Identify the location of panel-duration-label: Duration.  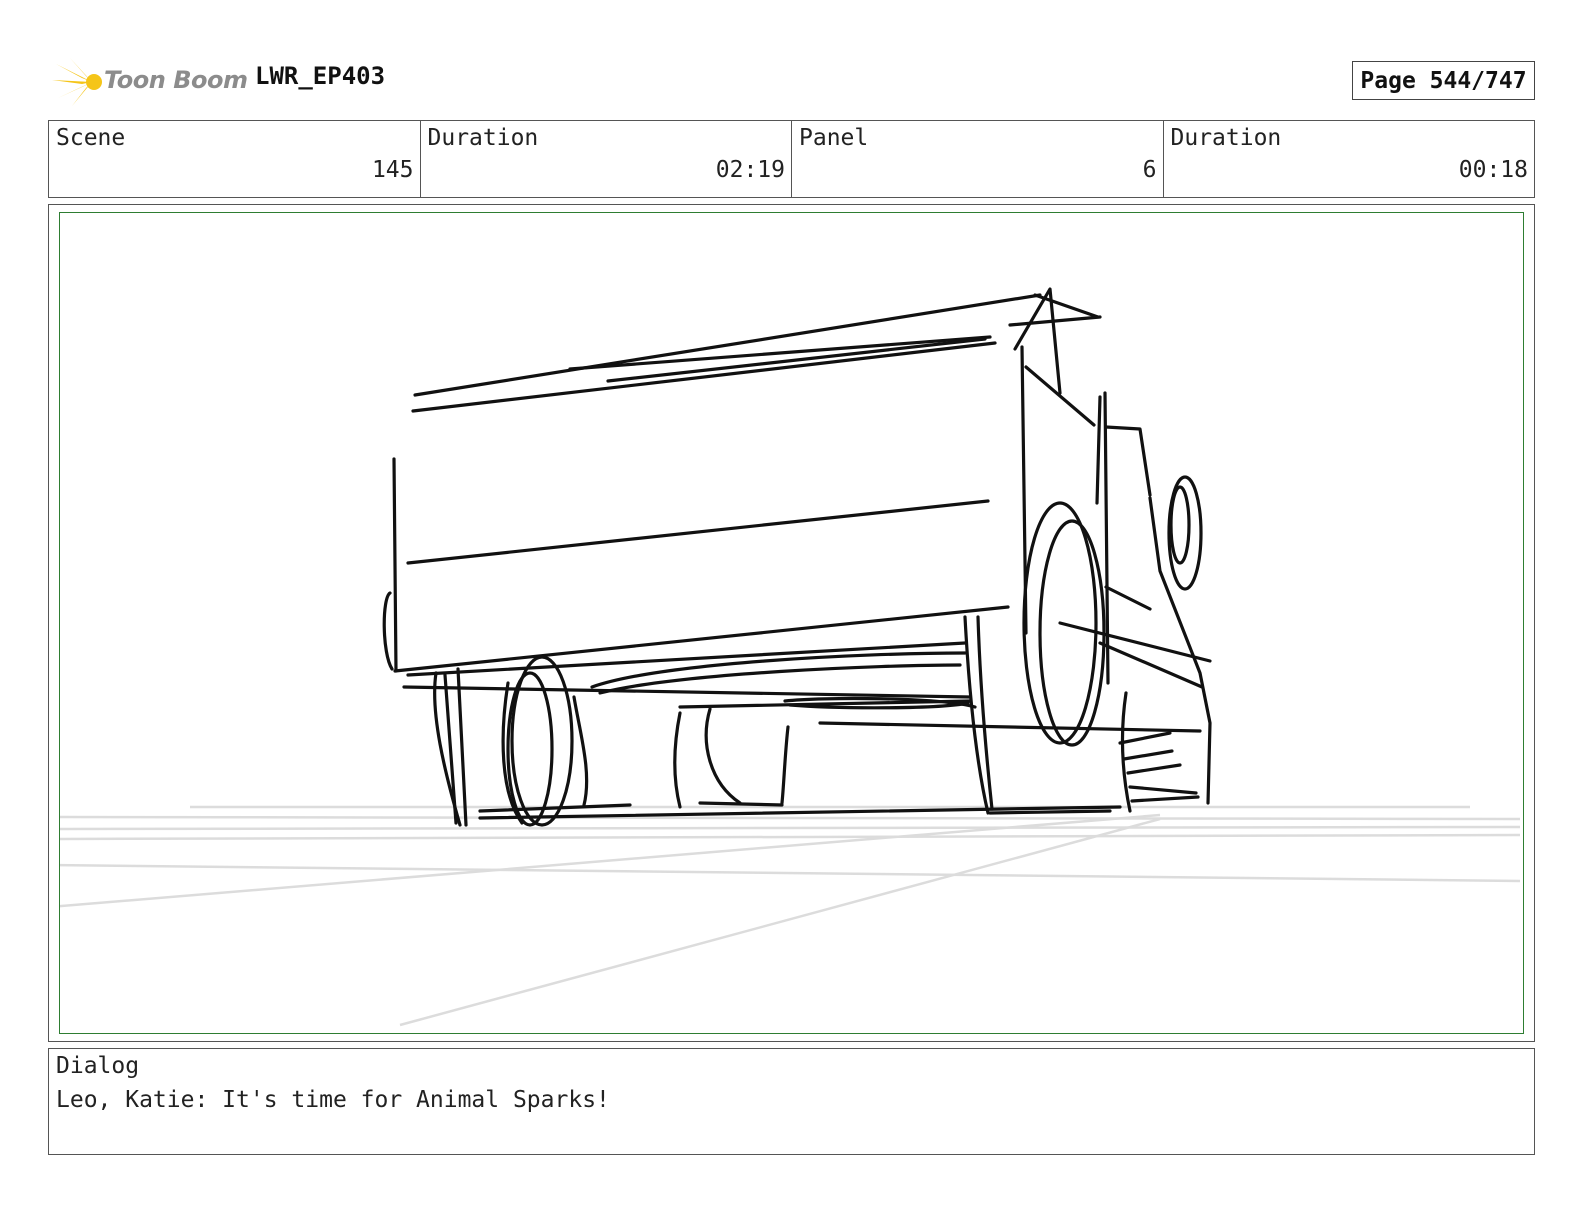
(1226, 138).